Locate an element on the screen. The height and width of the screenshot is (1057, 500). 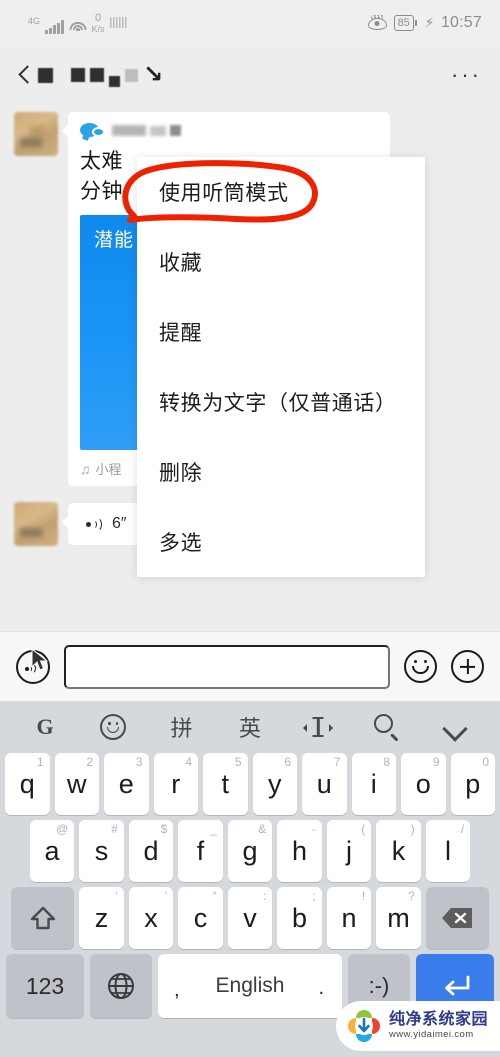
data-rate-unit: K/s is located at coordinates (98, 28).